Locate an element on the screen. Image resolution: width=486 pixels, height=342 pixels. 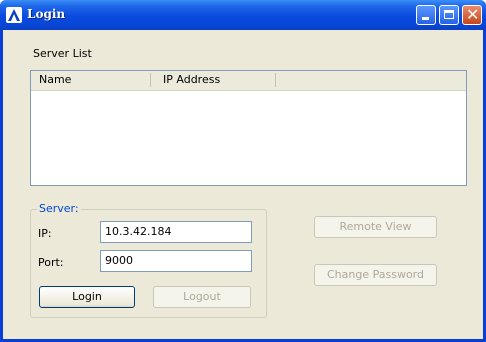
ip-label: IP: is located at coordinates (45, 233).